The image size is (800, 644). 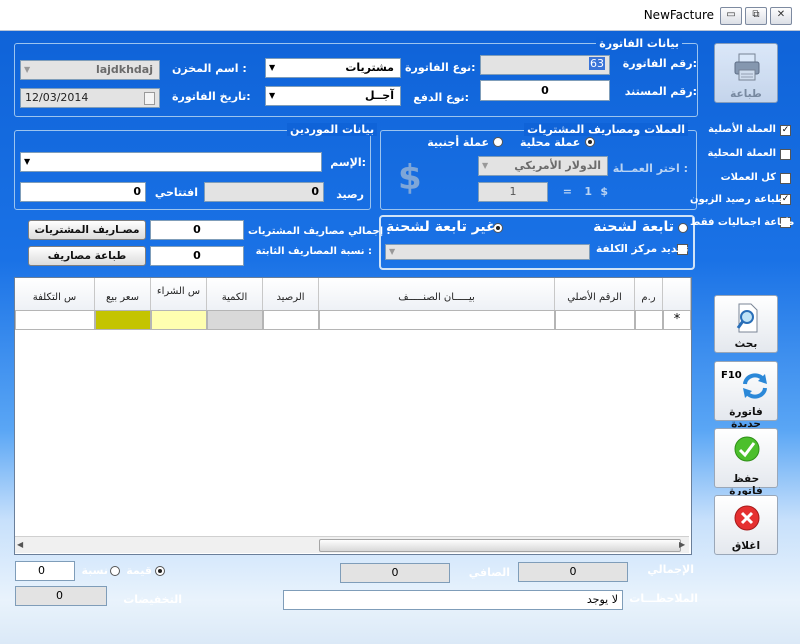 I want to click on notes-field: لا يوجد, so click(x=453, y=600).